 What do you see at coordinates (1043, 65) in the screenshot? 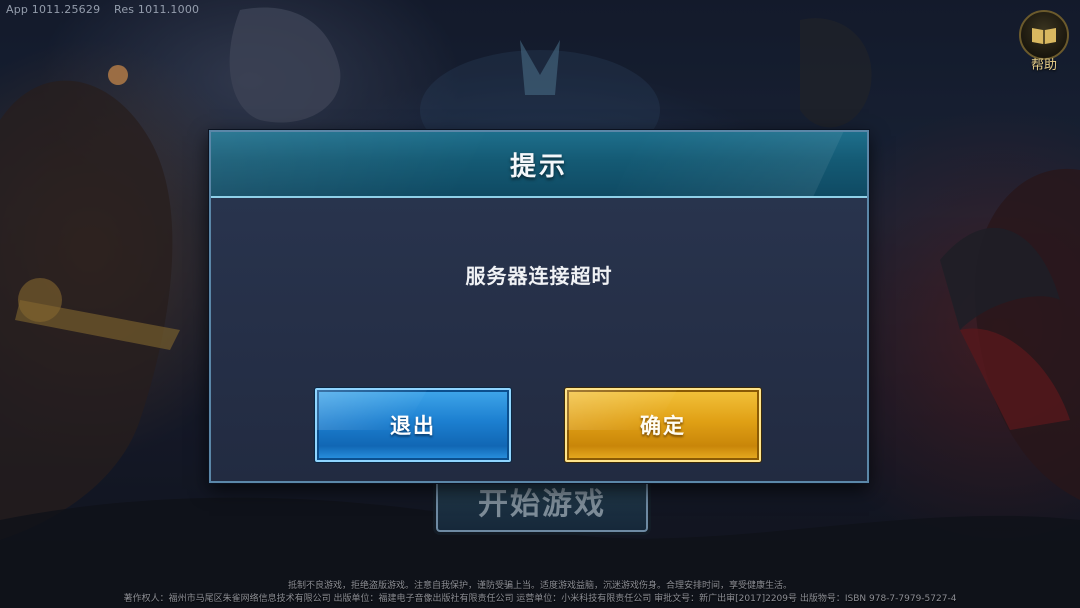
I see `help-label: 帮助` at bounding box center [1043, 65].